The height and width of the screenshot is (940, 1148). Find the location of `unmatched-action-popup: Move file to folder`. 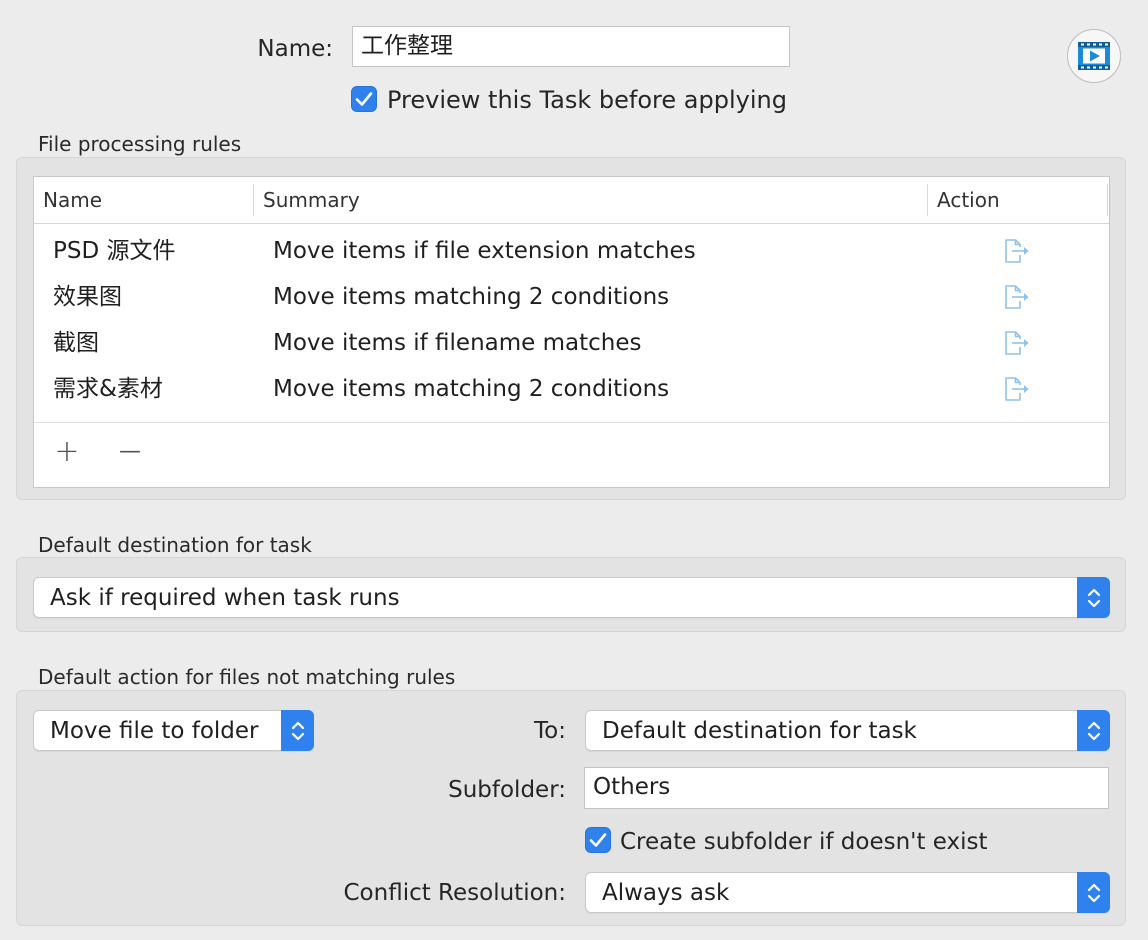

unmatched-action-popup: Move file to folder is located at coordinates (173, 730).